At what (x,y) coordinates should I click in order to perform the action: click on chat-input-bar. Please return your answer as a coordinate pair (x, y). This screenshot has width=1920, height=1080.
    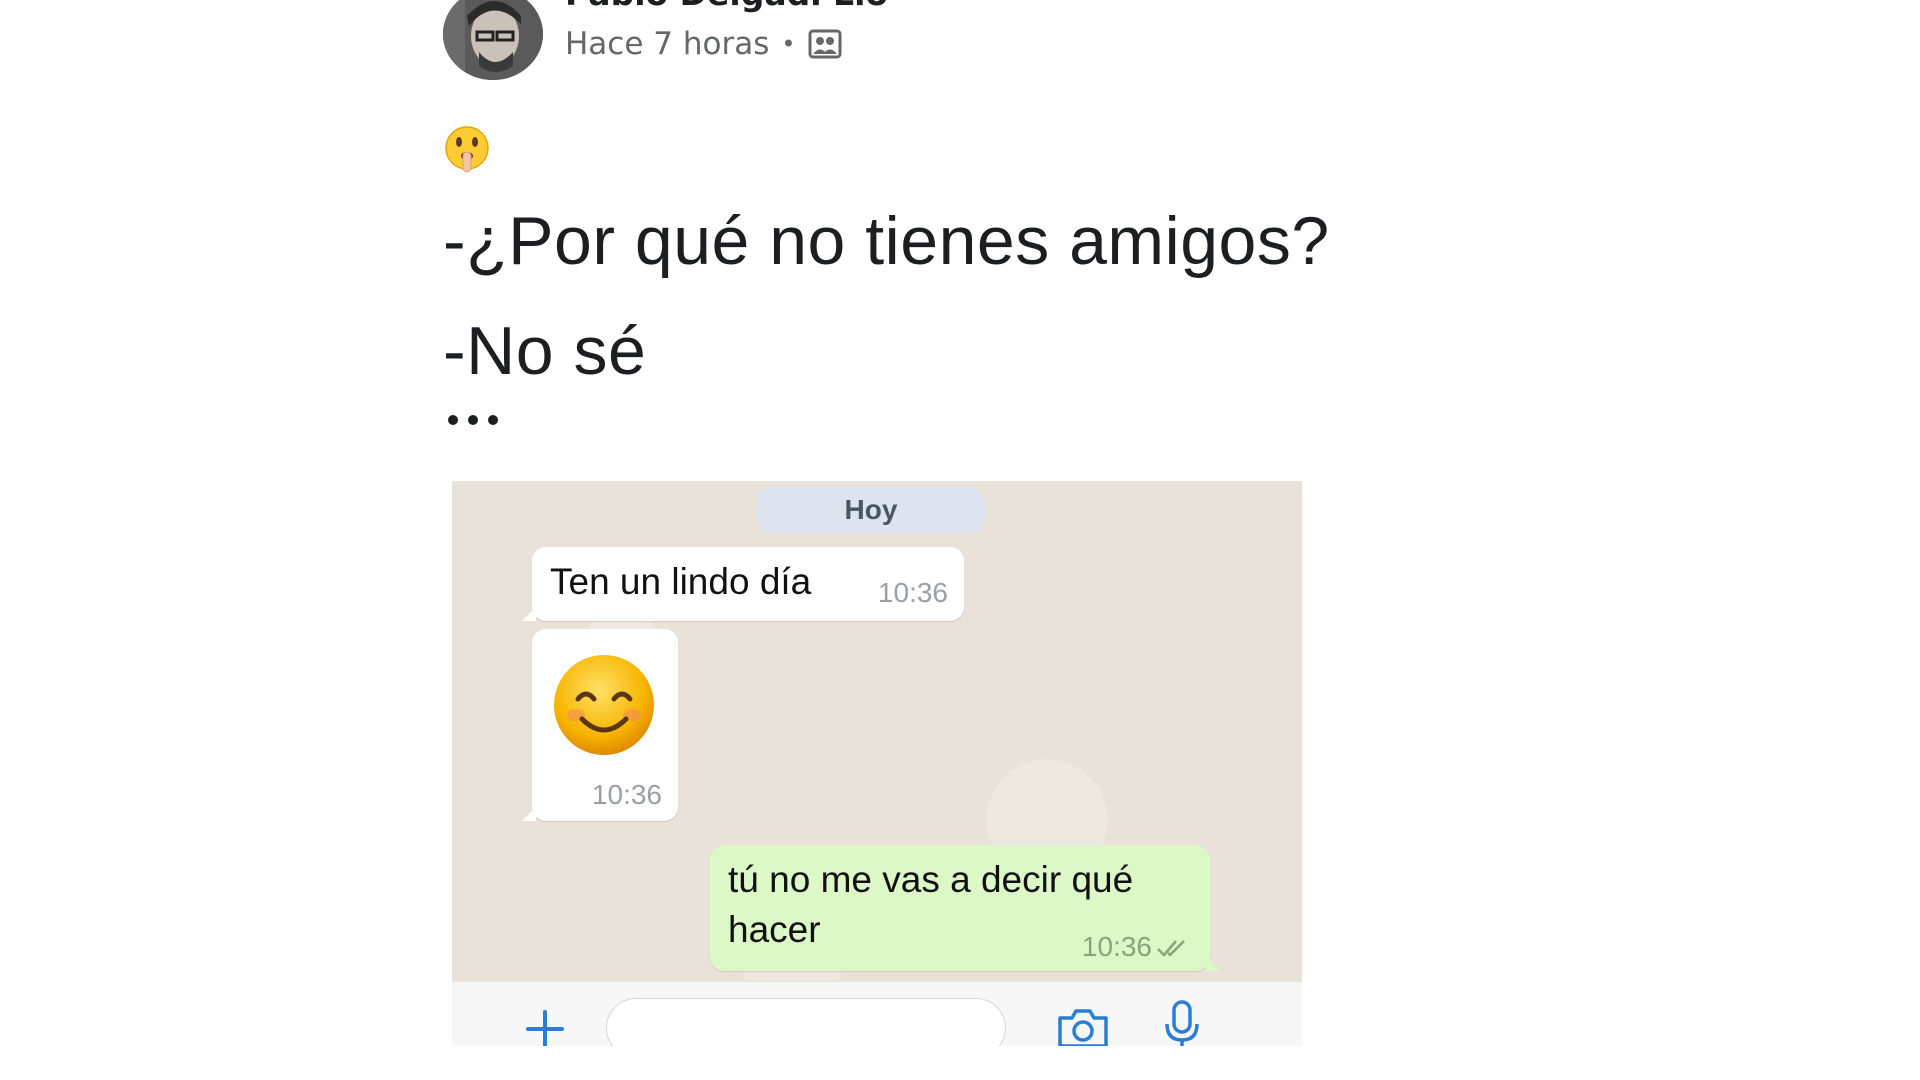
    Looking at the image, I should click on (877, 1013).